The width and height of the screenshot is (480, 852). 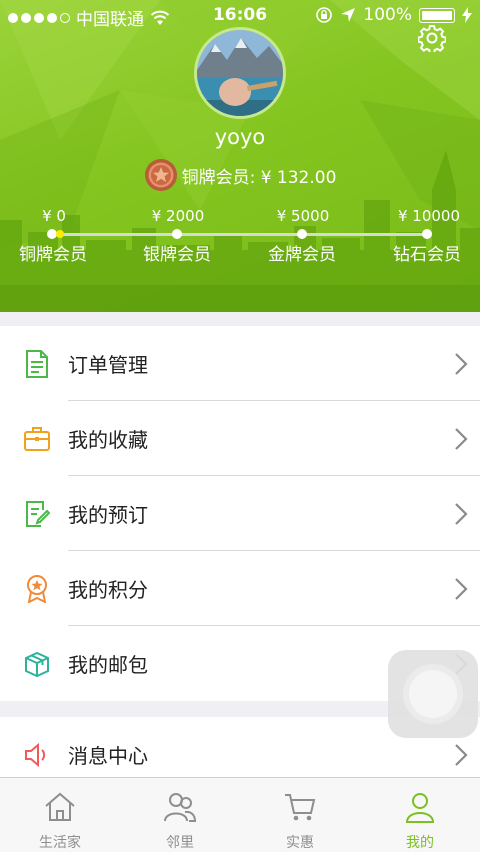 I want to click on member-status: 铜牌会员: ¥ 132.00, so click(x=240, y=175).